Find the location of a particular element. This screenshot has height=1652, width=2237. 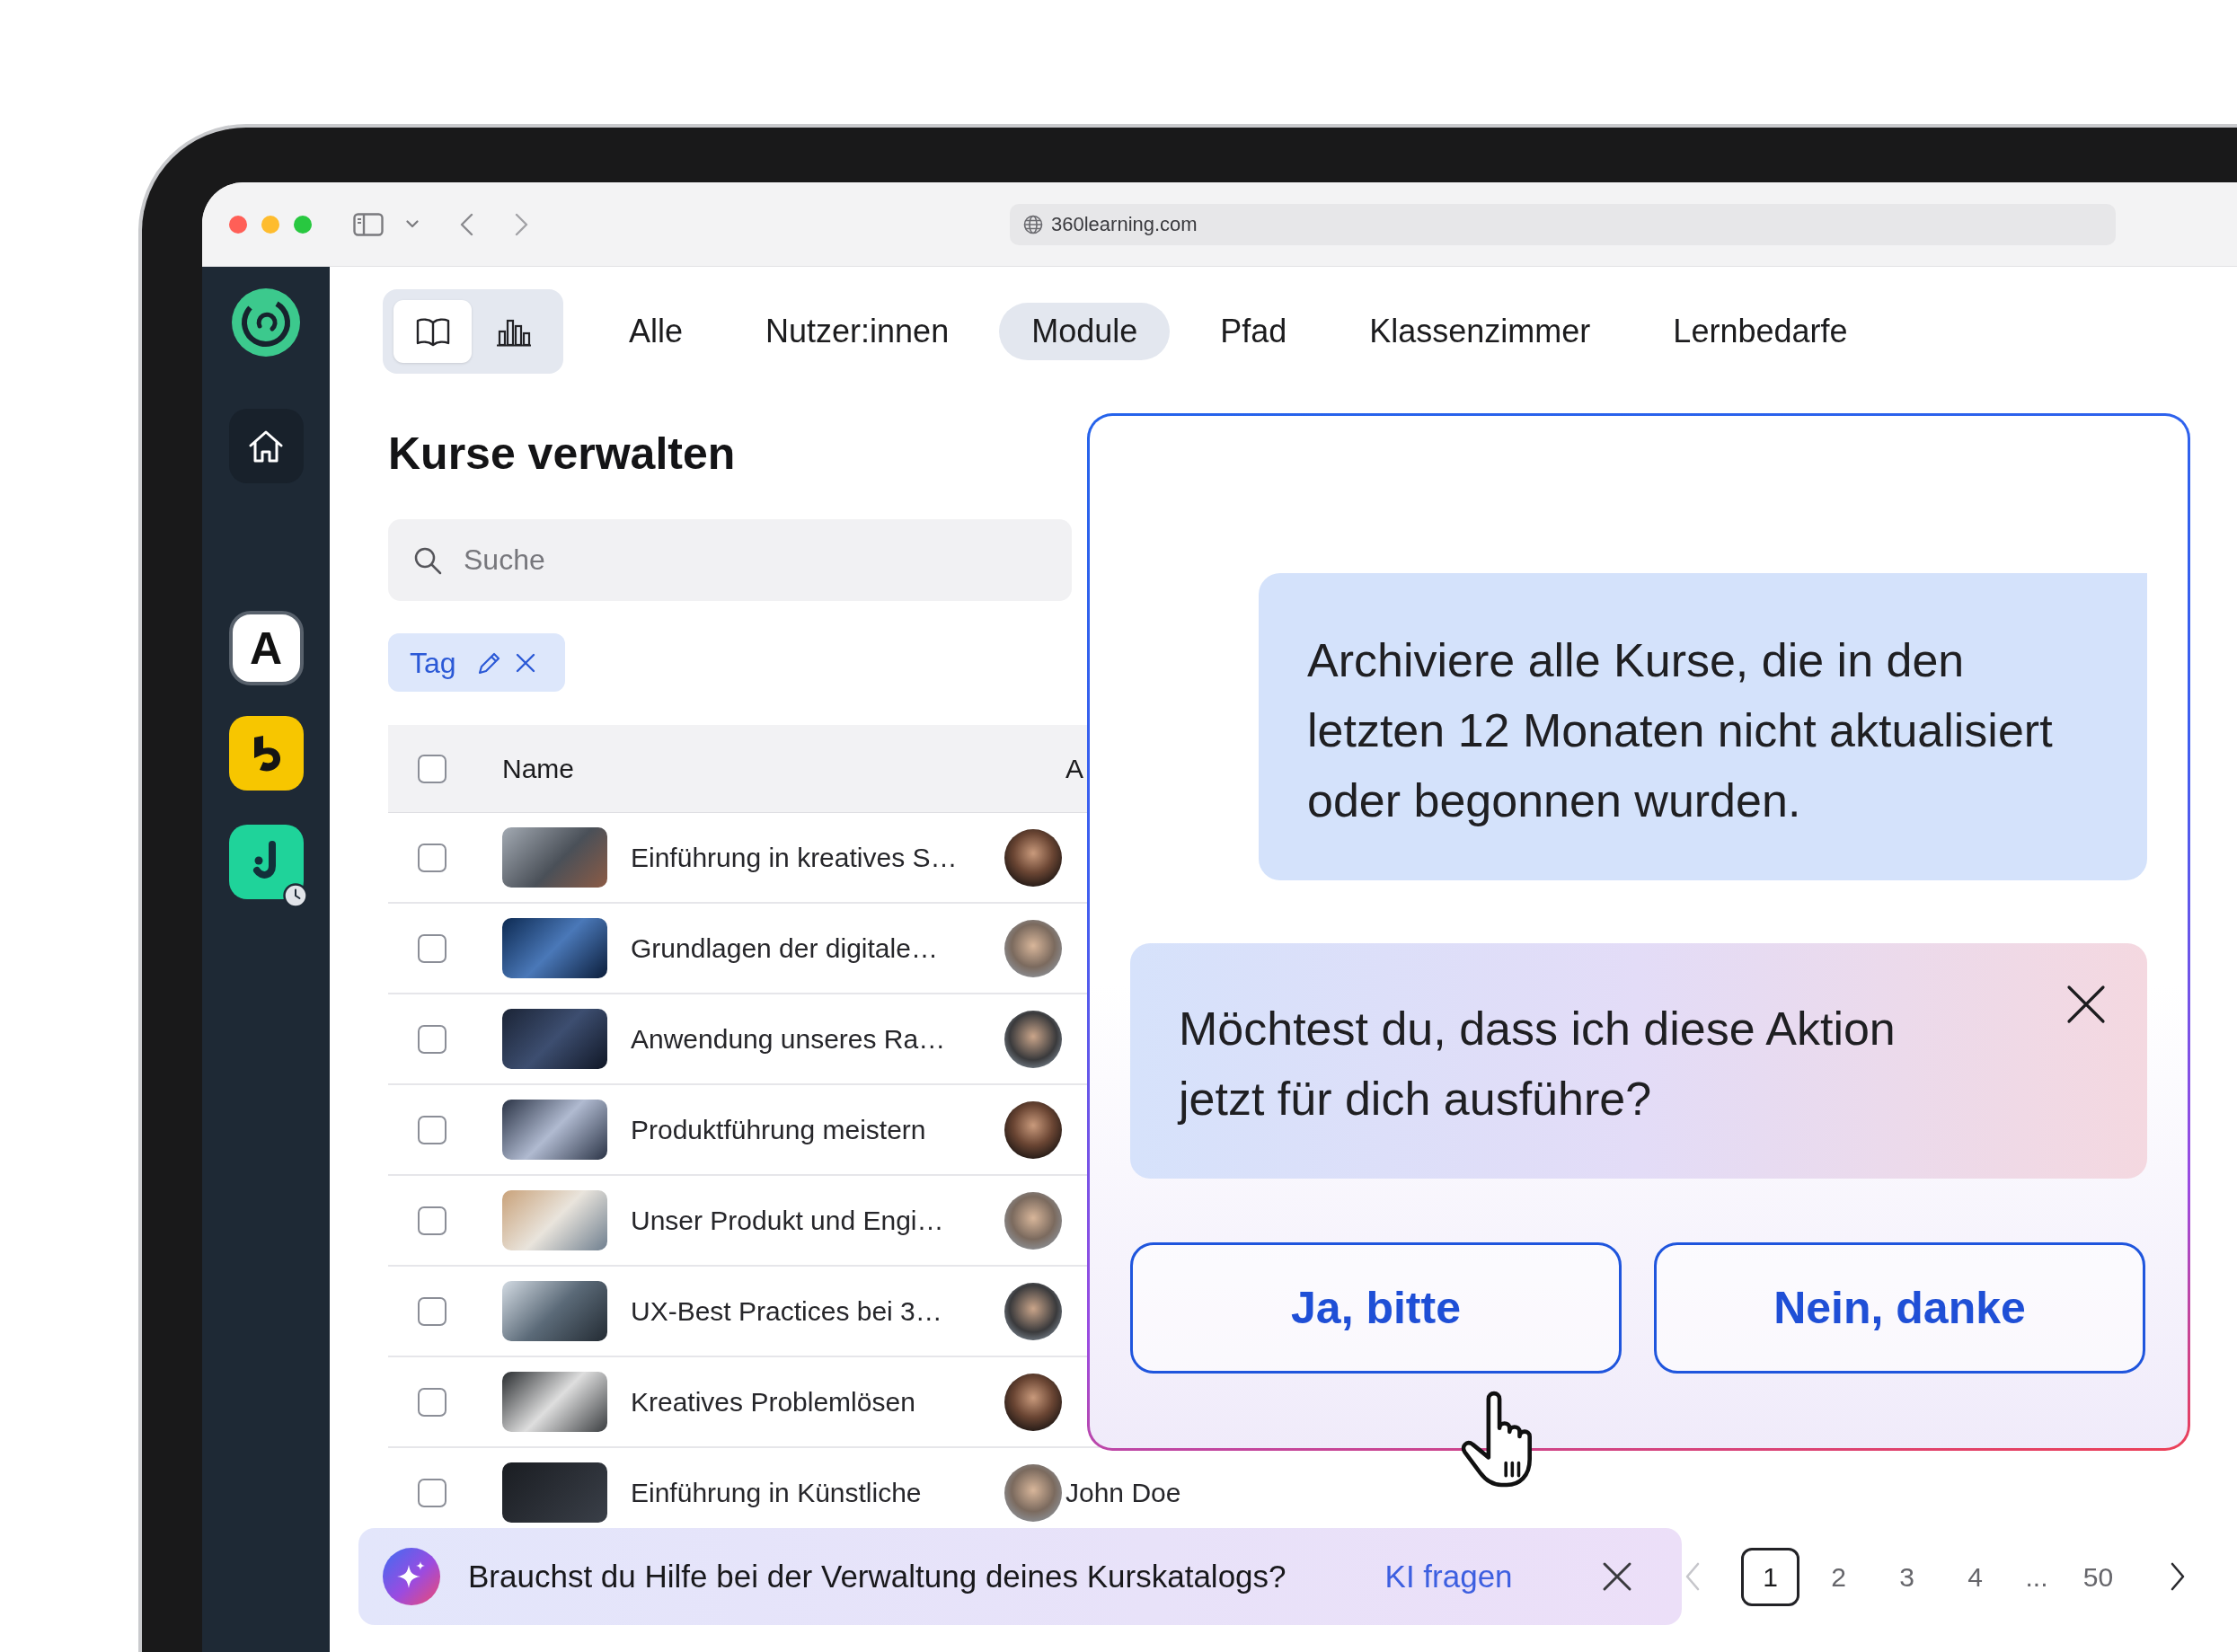

prompt-text: Möchtest du, dass ich diese Aktion jetzt für dich ausführe? is located at coordinates (1538, 1064).